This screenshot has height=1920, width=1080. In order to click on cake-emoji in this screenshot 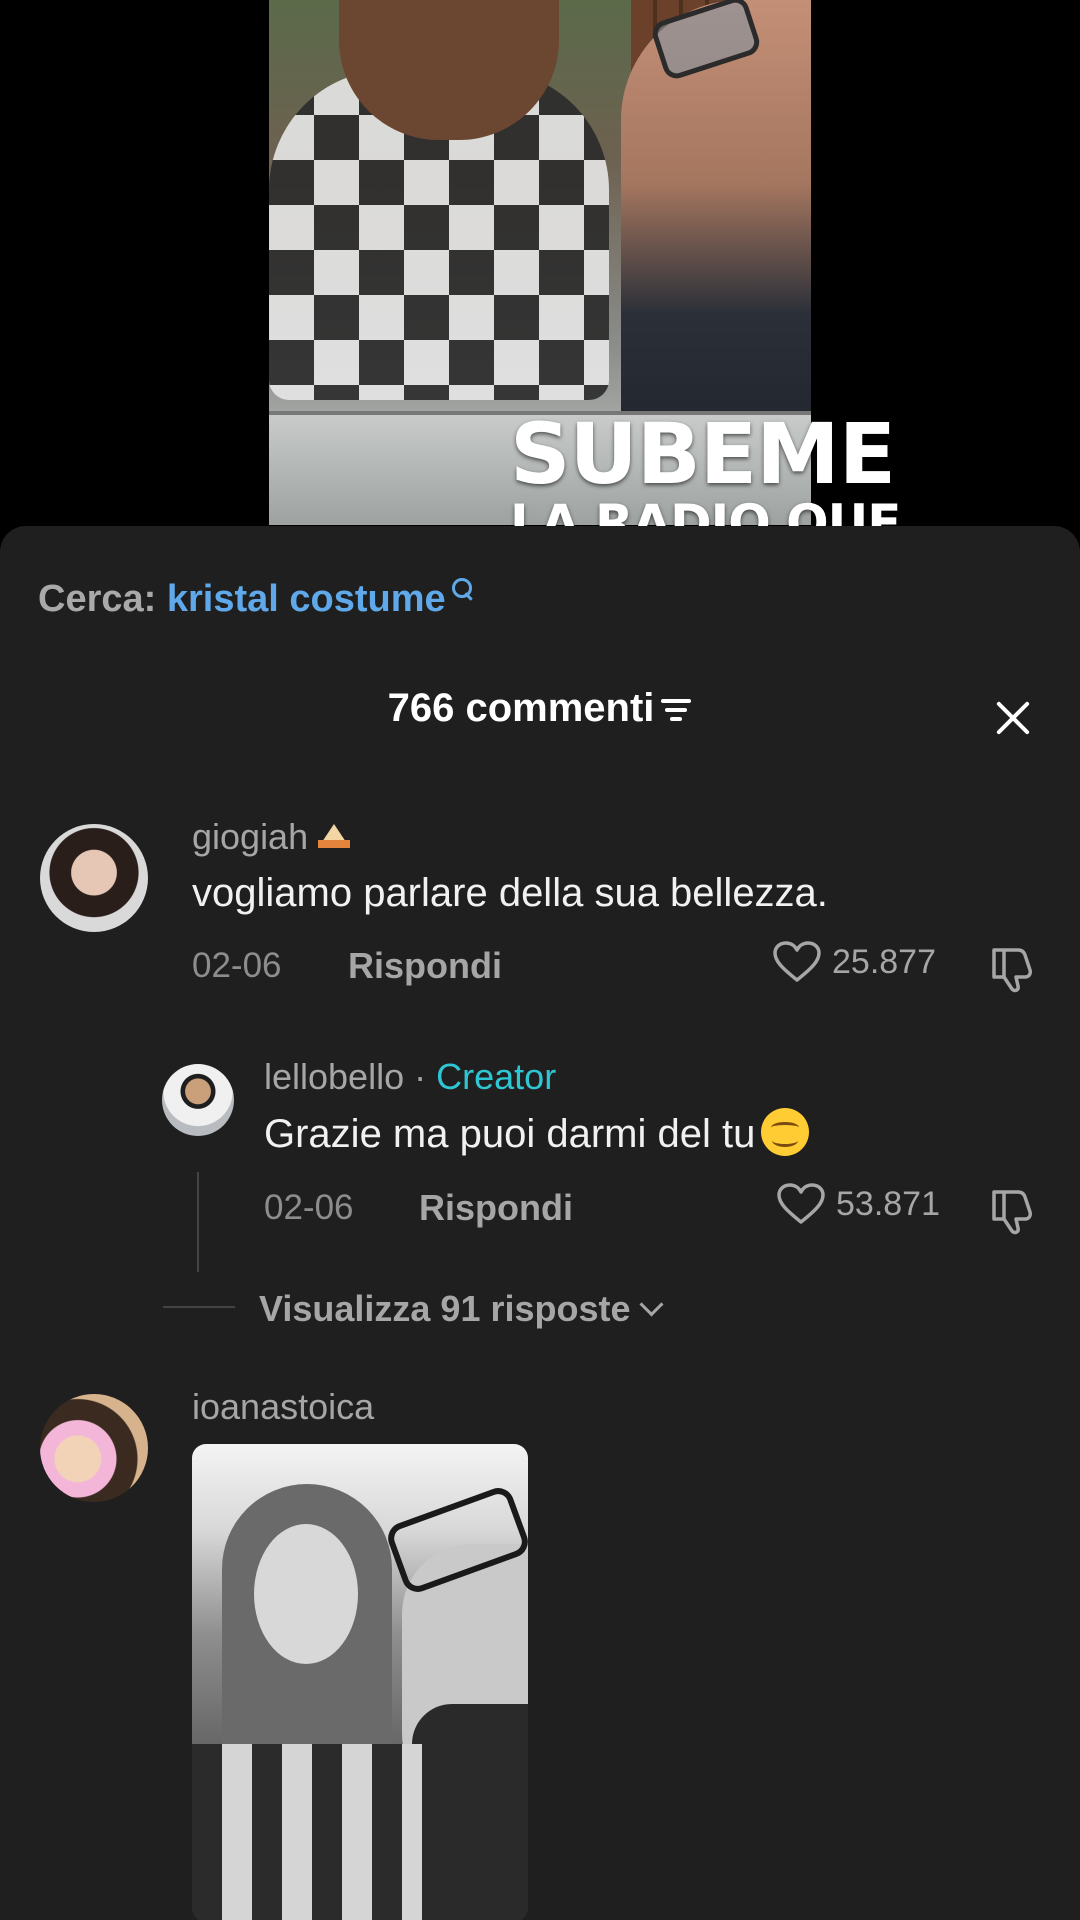, I will do `click(332, 835)`.